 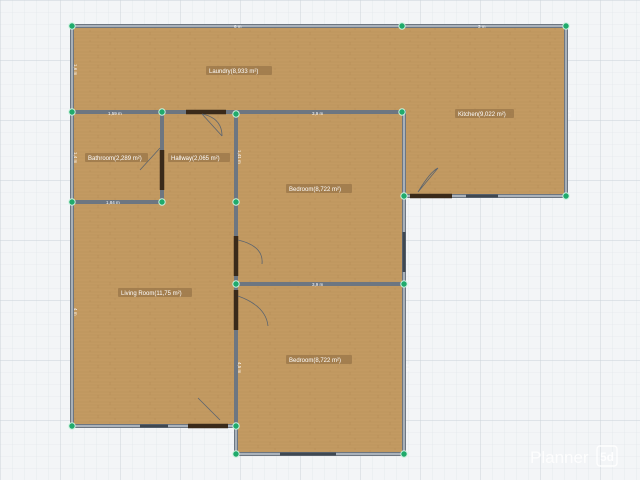 I want to click on dim-living-left: 4 m, so click(x=75, y=312).